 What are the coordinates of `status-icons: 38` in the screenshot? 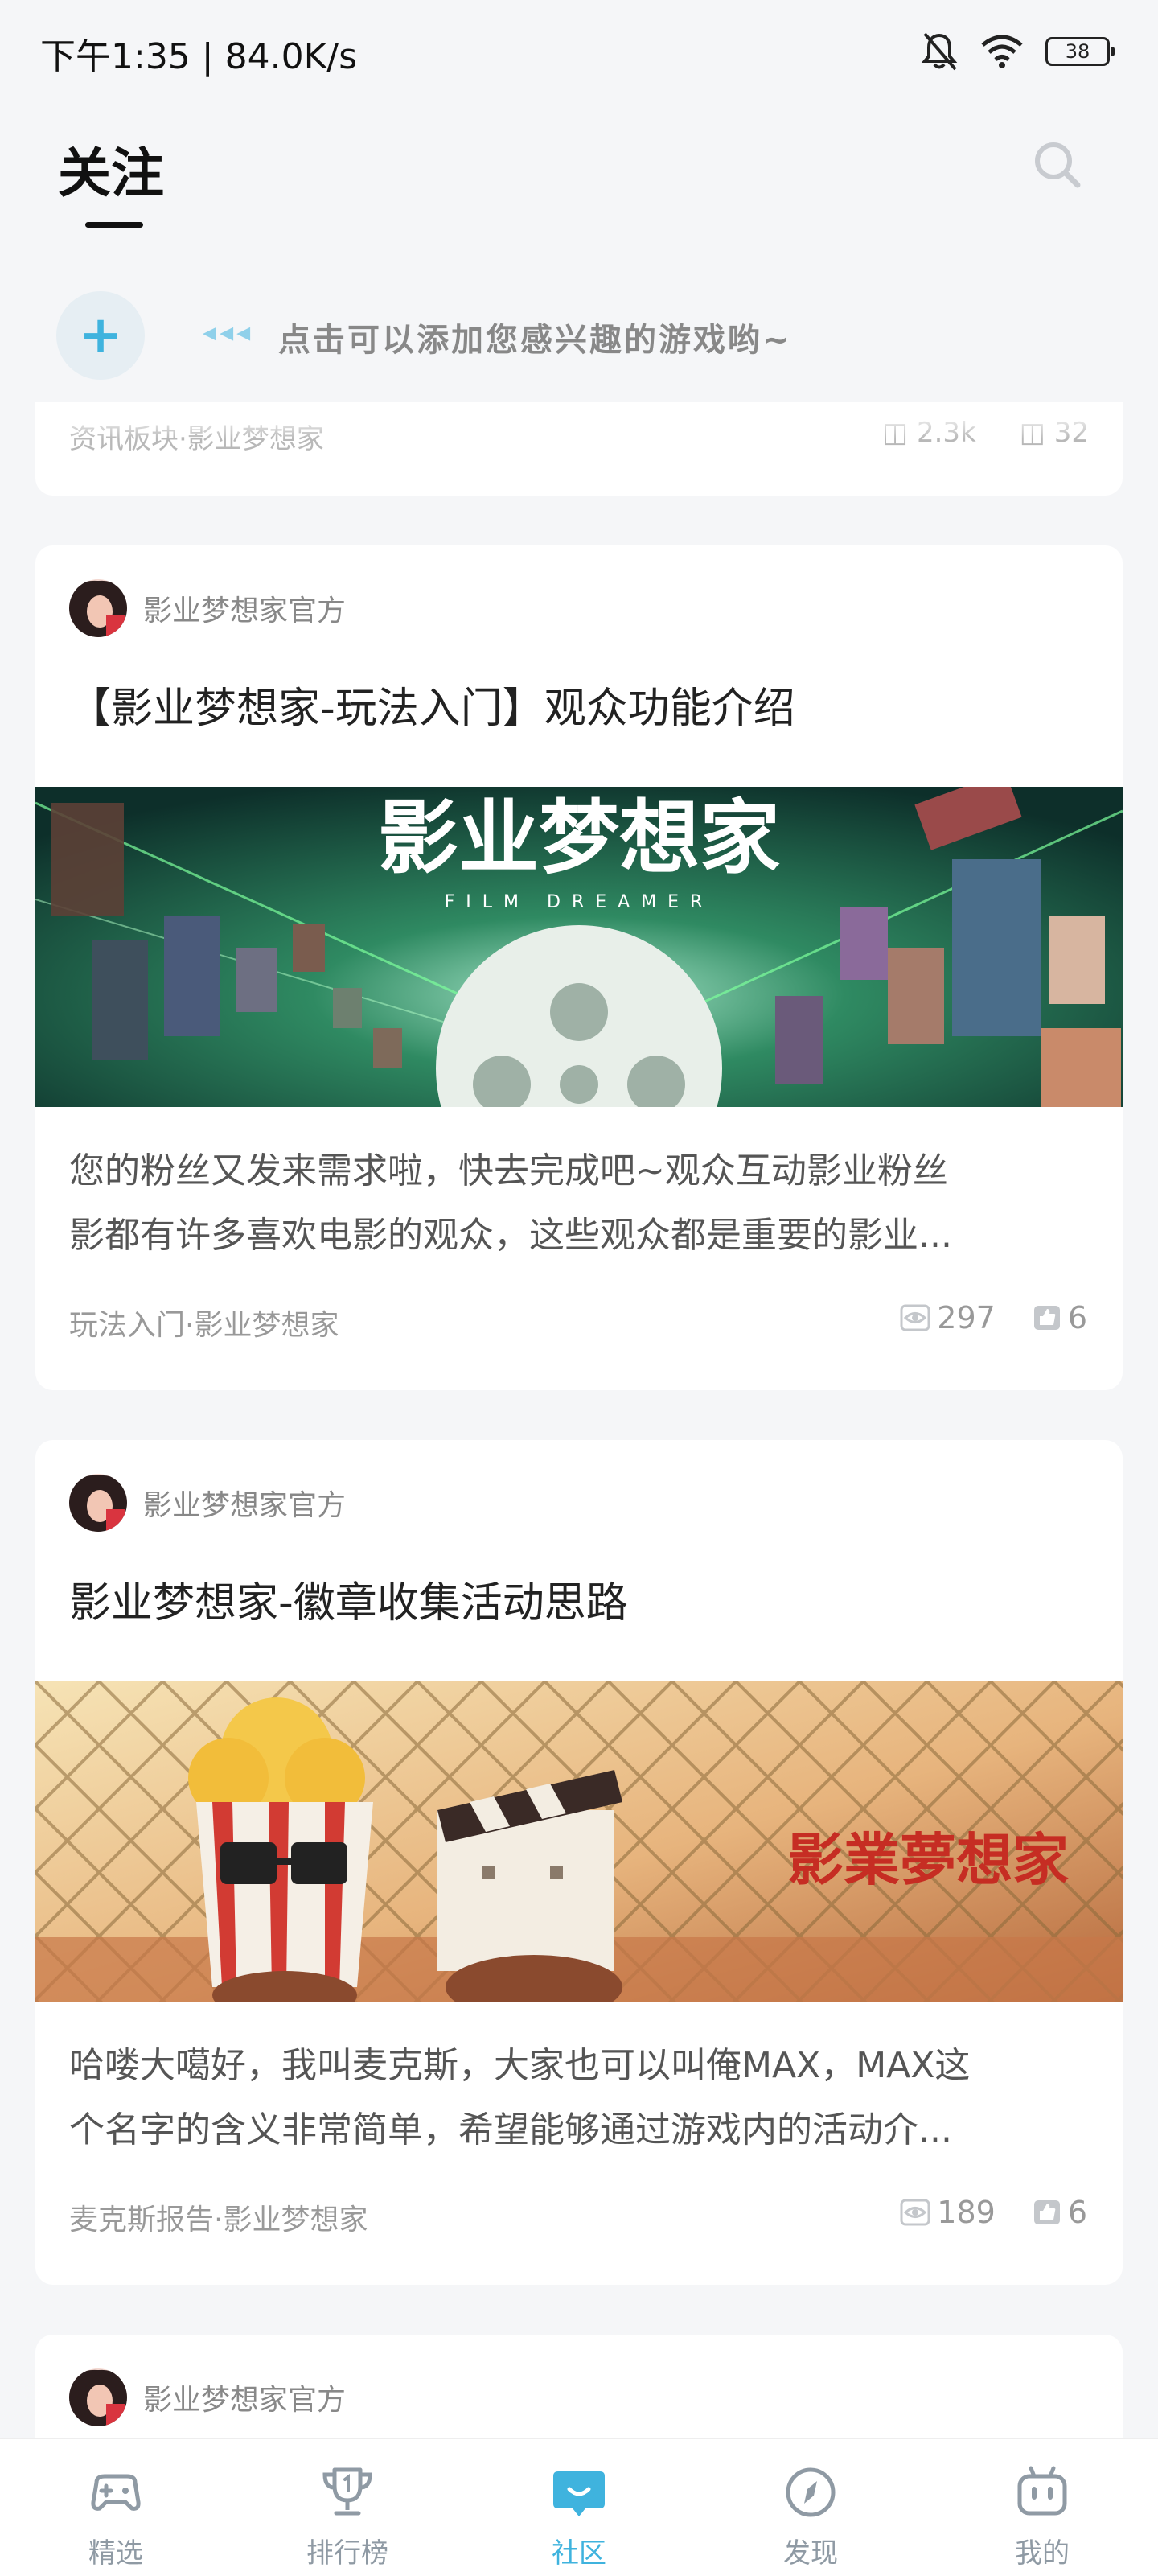 It's located at (1018, 51).